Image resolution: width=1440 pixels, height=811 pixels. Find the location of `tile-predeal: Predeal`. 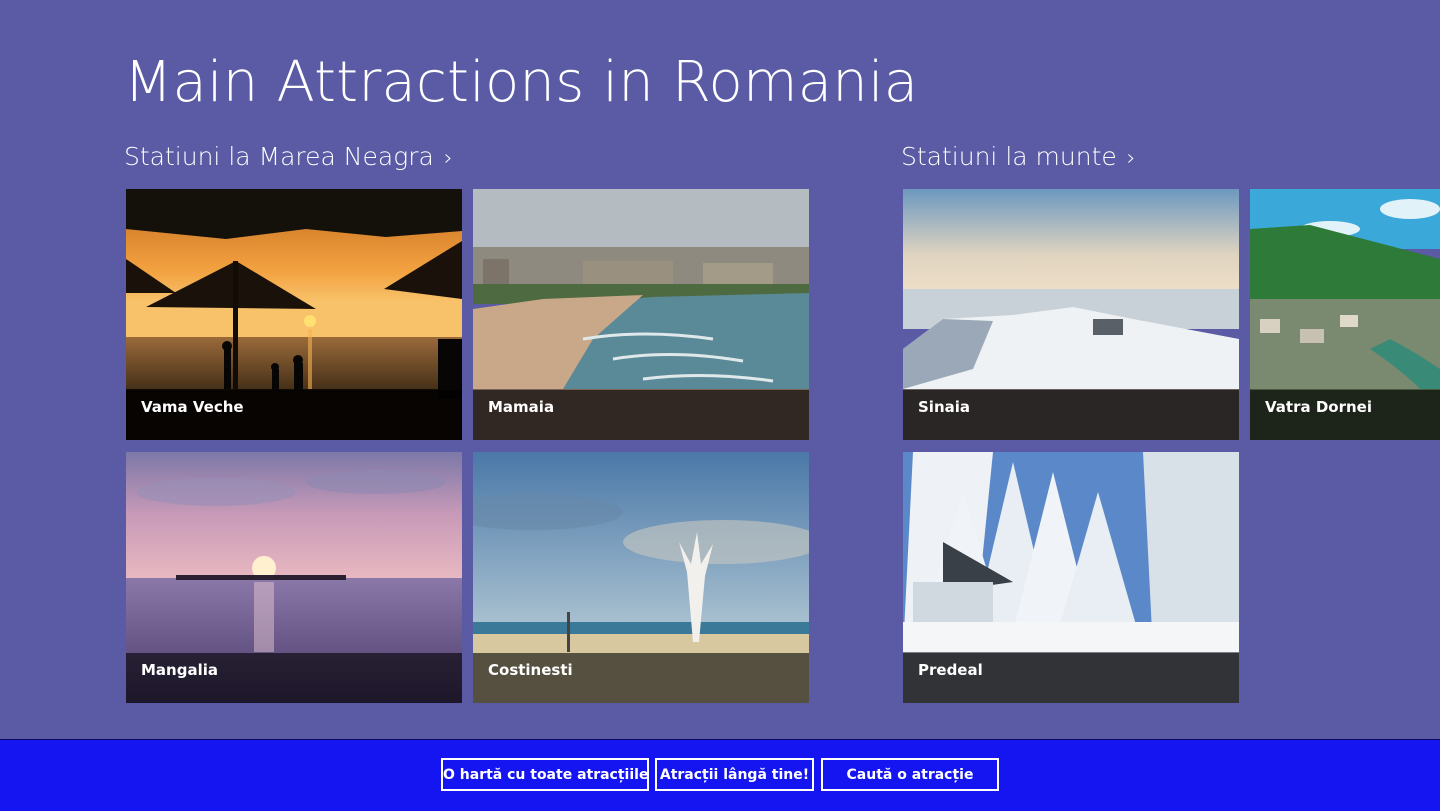

tile-predeal: Predeal is located at coordinates (1071, 577).